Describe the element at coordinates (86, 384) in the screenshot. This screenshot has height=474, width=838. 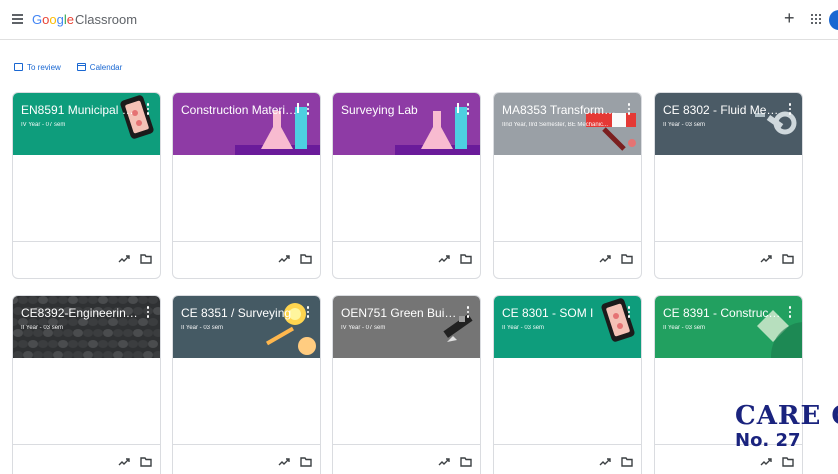
I see `class-card: CE8392-Engineering ... II Year - 03 sem` at that location.